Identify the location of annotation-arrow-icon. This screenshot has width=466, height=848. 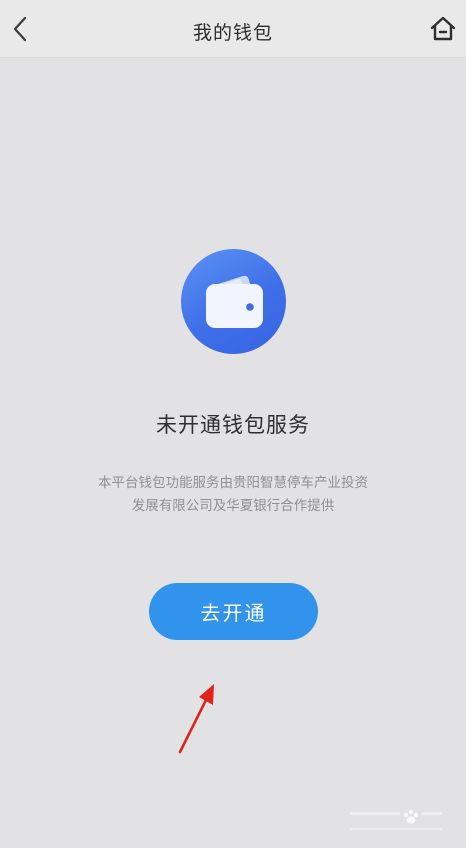
(196, 719).